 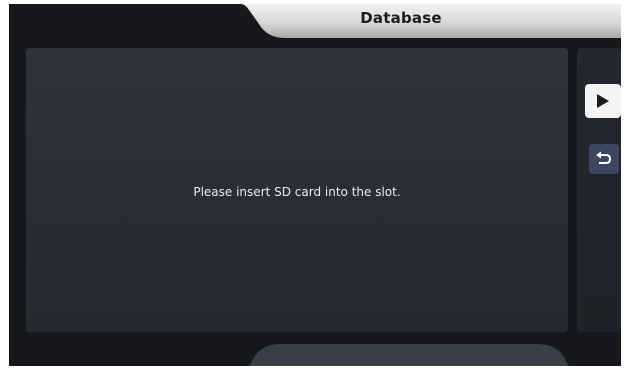 I want to click on return-icon, so click(x=604, y=157).